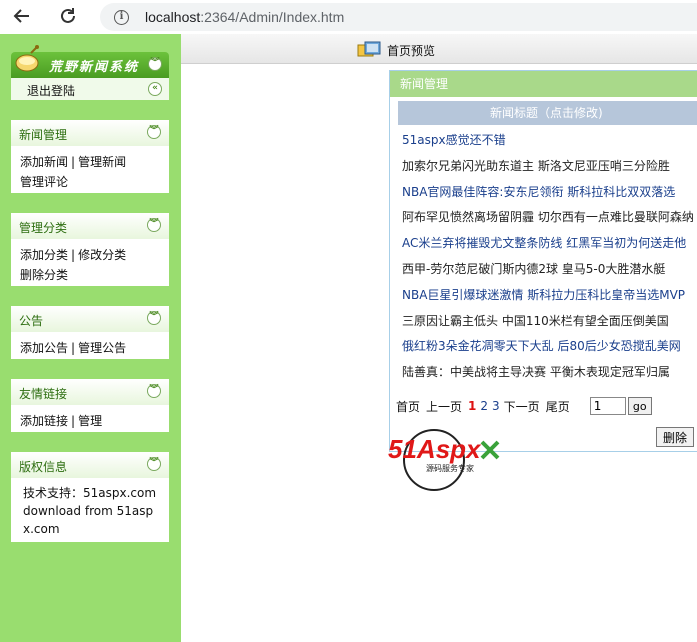  I want to click on manage-announcement-link: 管理公告, so click(102, 348).